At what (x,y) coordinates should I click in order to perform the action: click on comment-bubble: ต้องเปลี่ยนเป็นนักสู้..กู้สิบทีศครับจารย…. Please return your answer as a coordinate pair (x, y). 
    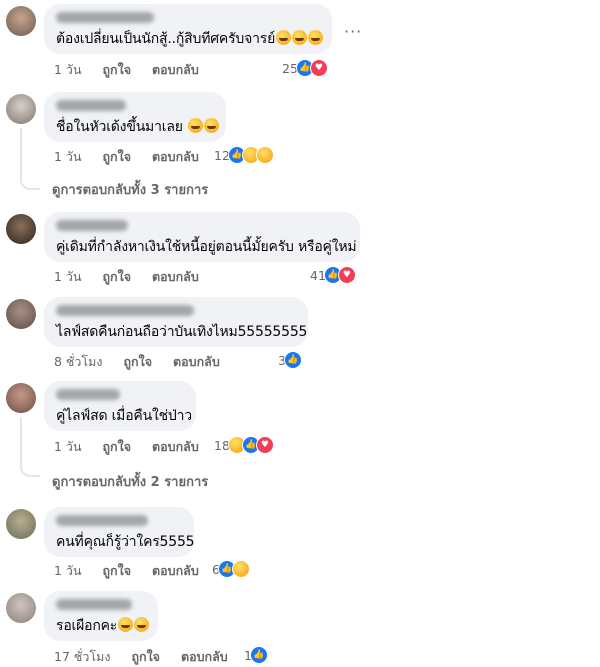
    Looking at the image, I should click on (188, 29).